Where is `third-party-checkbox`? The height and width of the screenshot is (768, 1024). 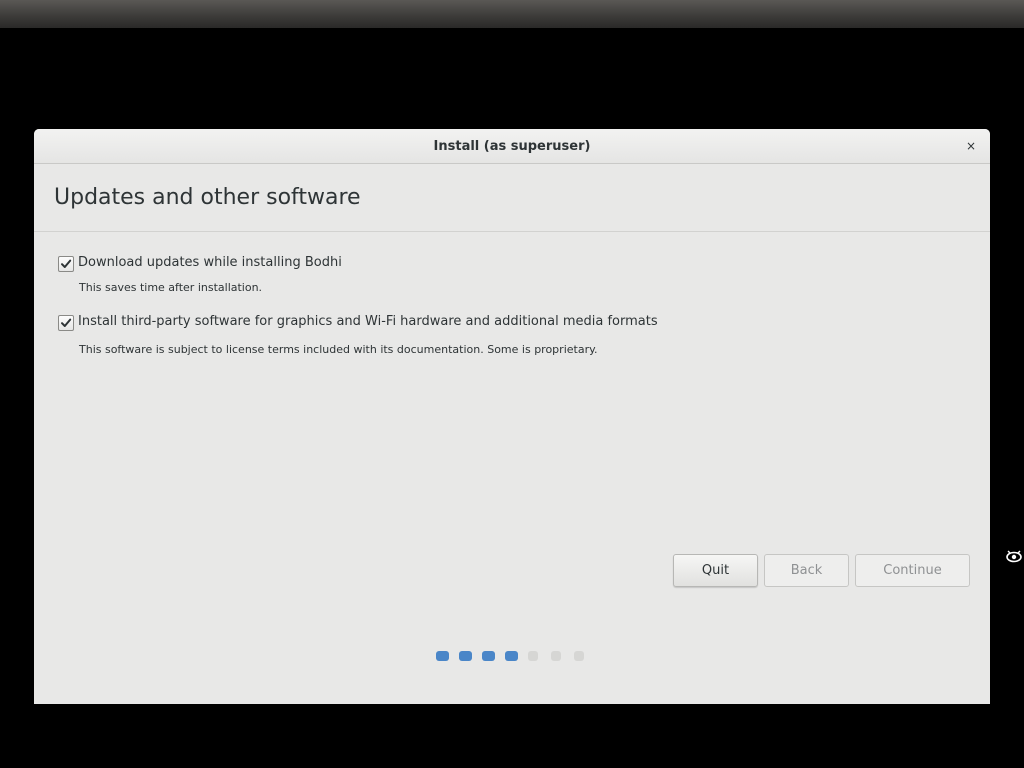 third-party-checkbox is located at coordinates (66, 323).